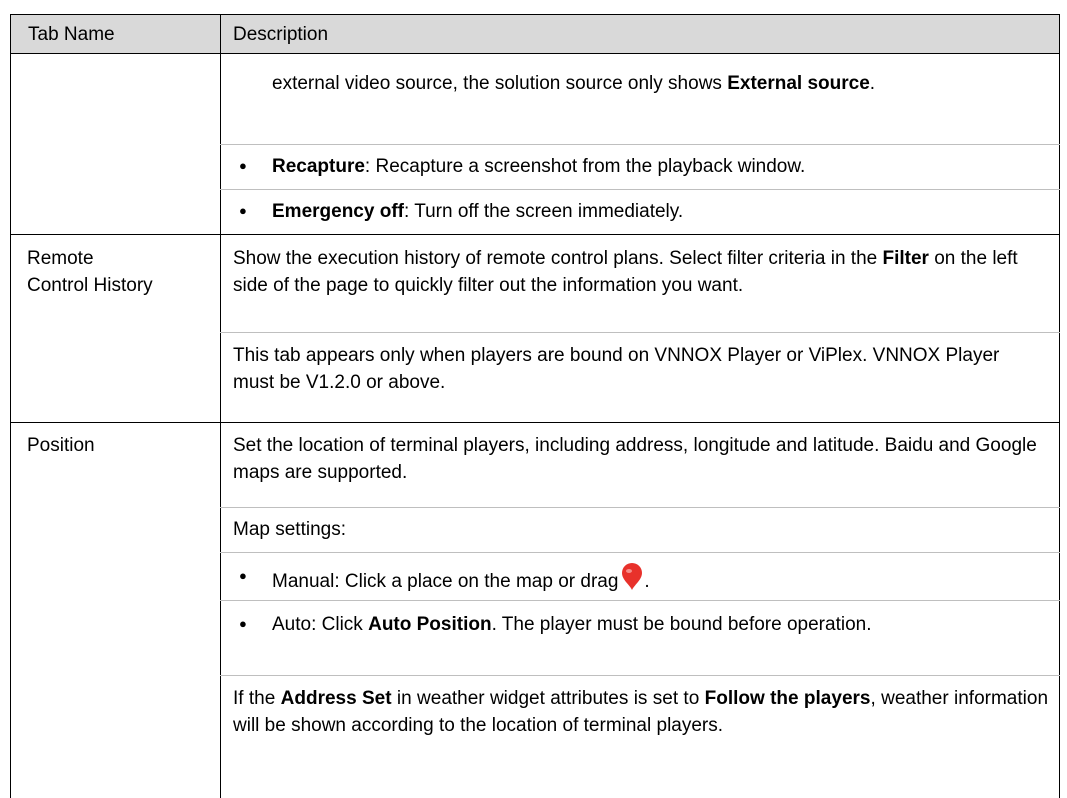  Describe the element at coordinates (10, 406) in the screenshot. I see `table-border-left` at that location.